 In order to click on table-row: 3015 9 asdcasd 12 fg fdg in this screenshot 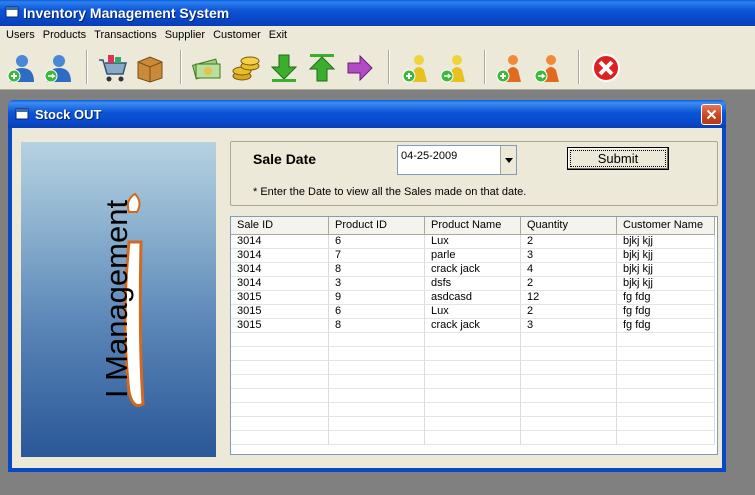, I will do `click(473, 298)`.